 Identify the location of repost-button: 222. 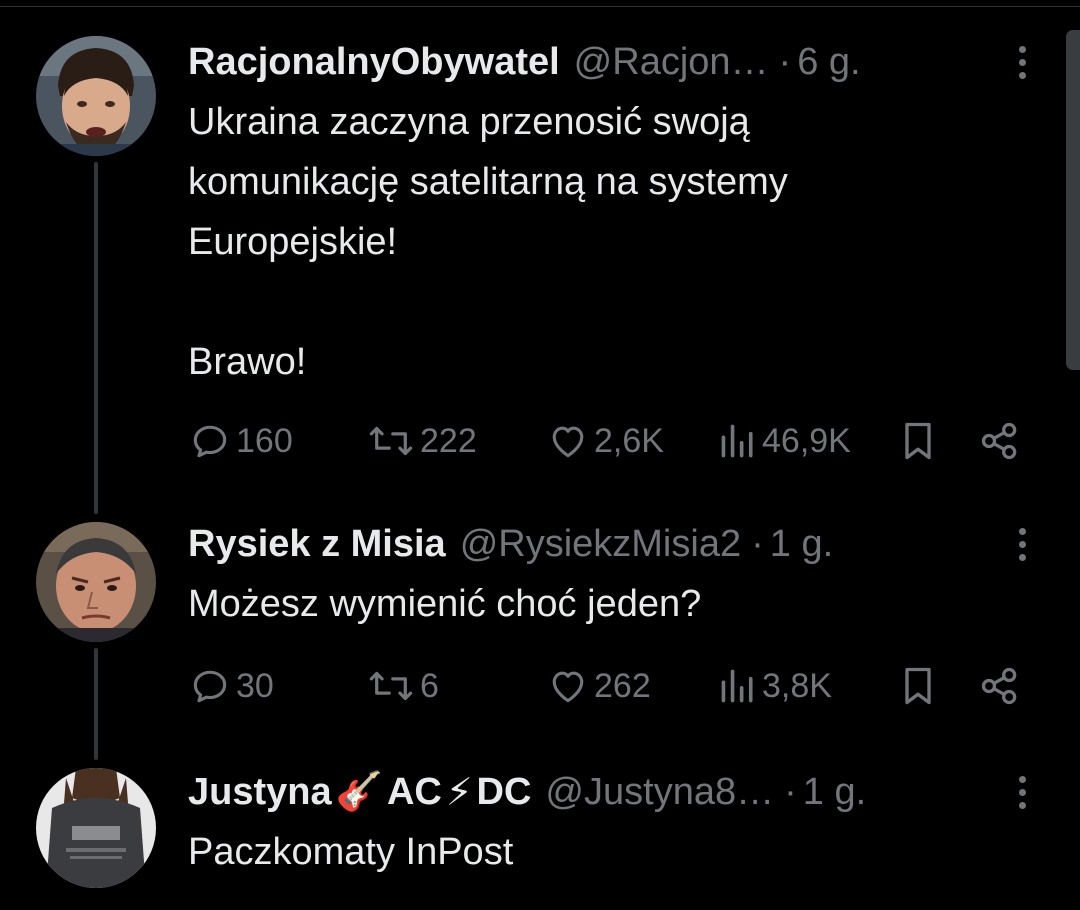
(421, 441).